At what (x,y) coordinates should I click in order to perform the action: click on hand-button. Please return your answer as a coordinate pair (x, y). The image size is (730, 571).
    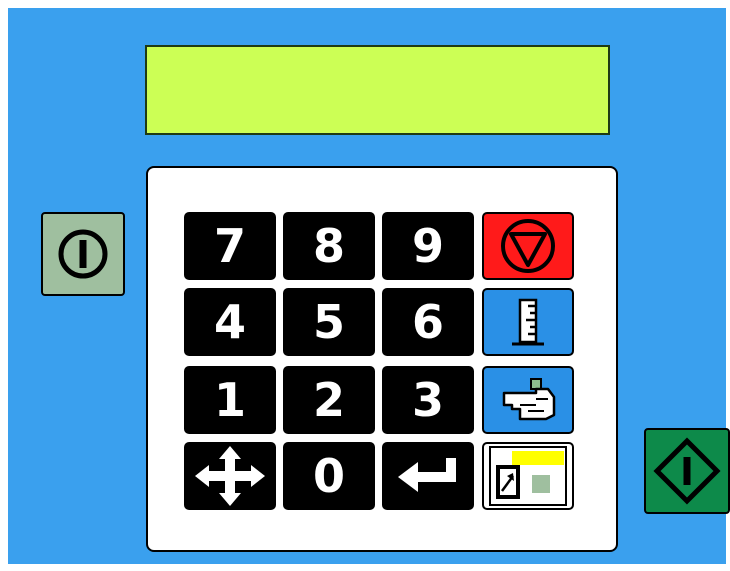
    Looking at the image, I should click on (528, 400).